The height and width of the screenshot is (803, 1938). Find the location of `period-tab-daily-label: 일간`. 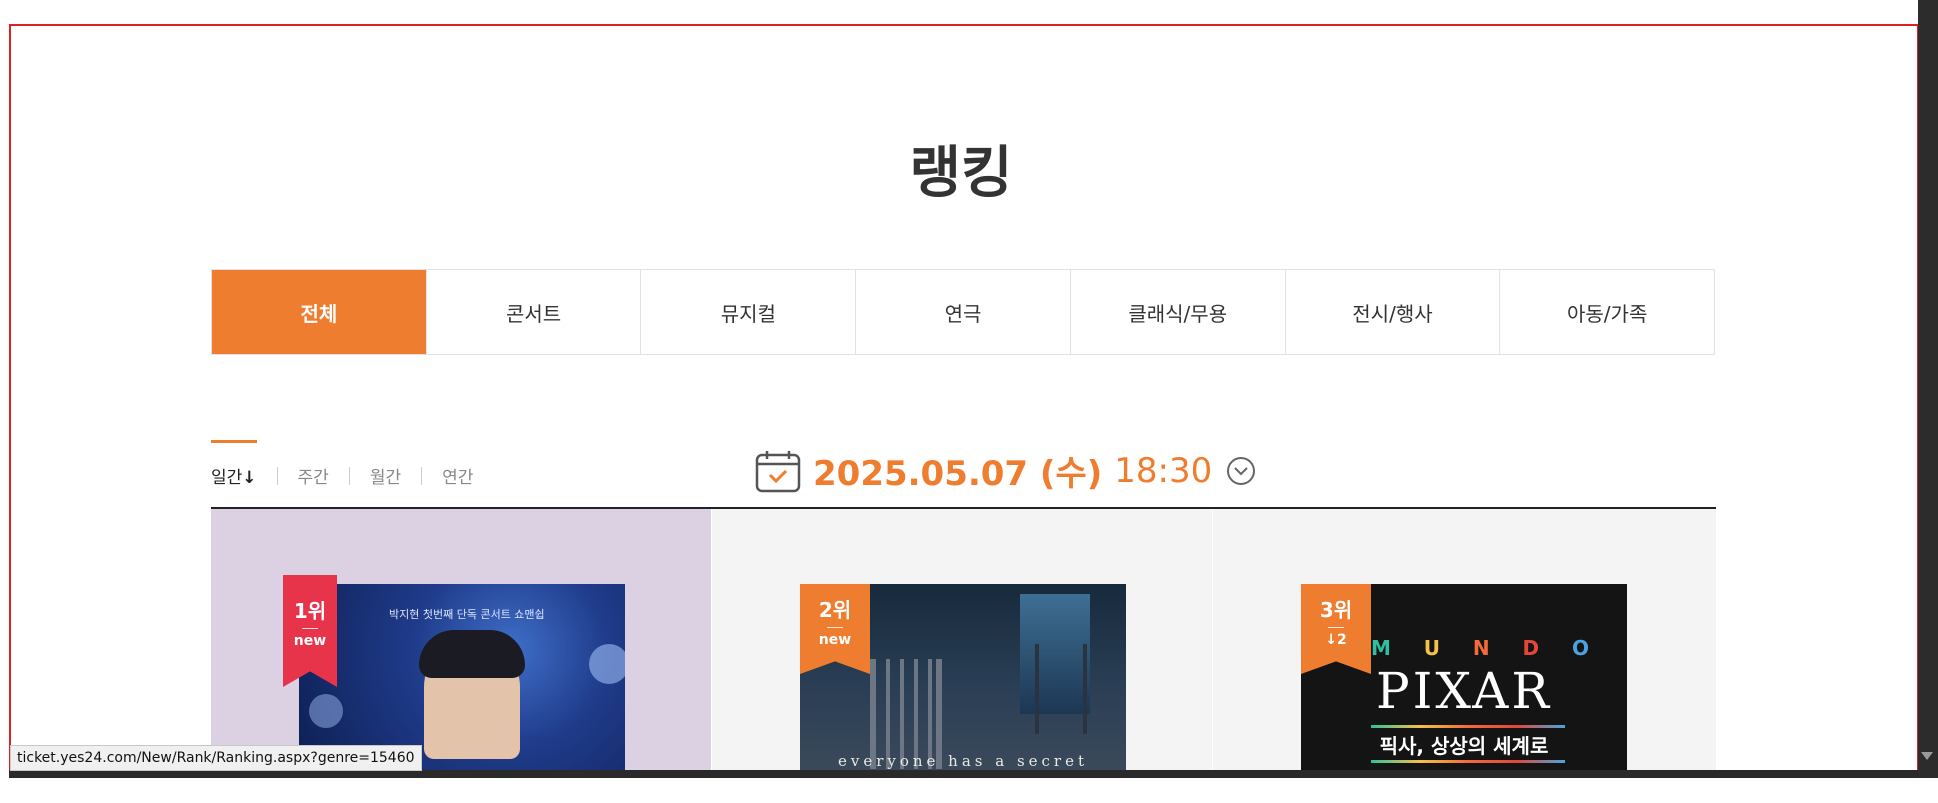

period-tab-daily-label: 일간 is located at coordinates (227, 478).